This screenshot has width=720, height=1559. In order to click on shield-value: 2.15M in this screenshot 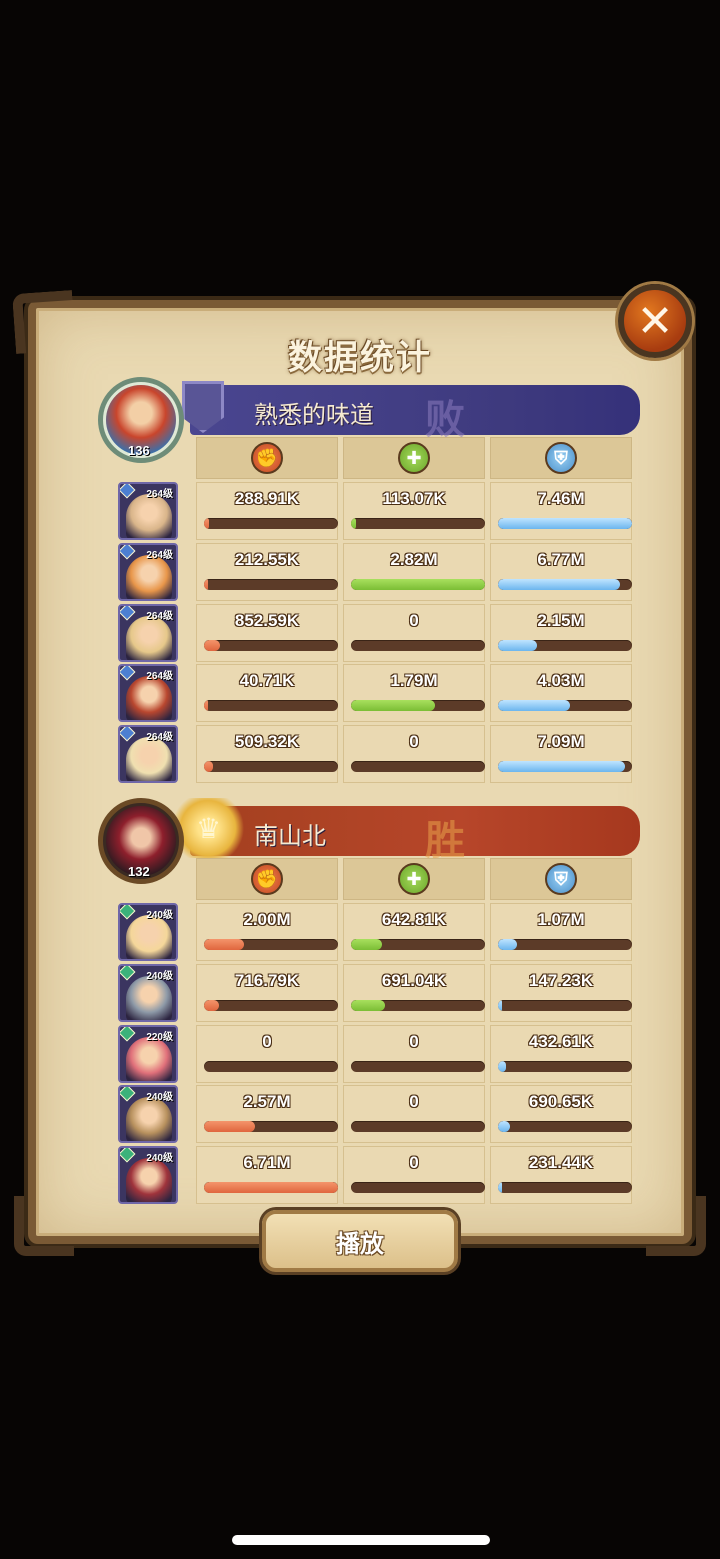, I will do `click(561, 620)`.